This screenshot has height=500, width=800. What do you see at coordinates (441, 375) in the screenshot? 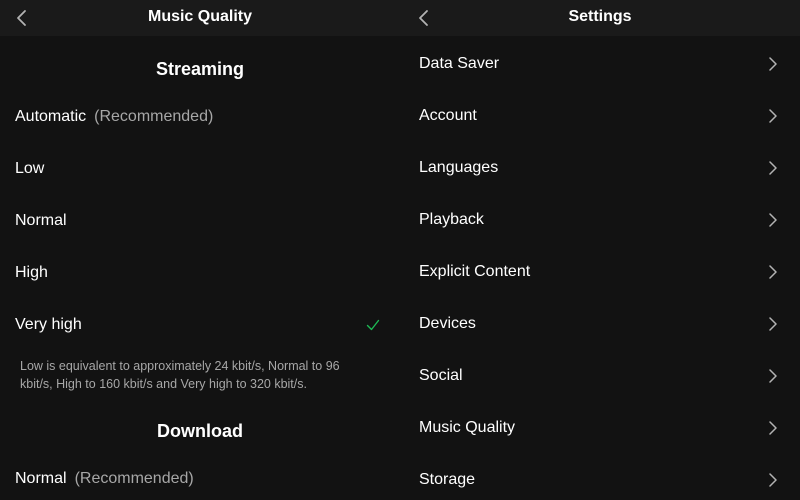
I see `settings-item-label: Social` at bounding box center [441, 375].